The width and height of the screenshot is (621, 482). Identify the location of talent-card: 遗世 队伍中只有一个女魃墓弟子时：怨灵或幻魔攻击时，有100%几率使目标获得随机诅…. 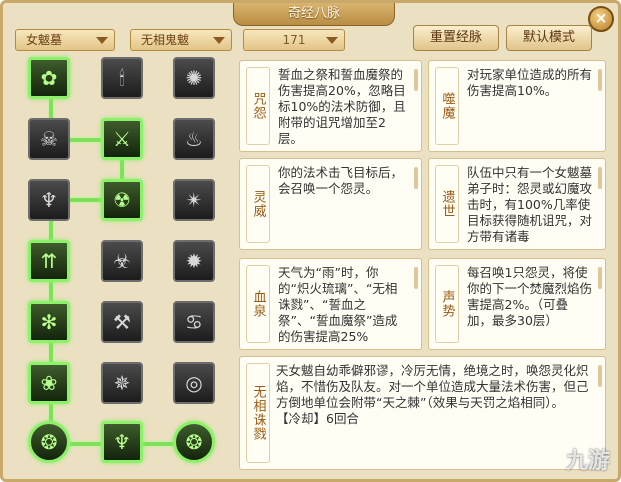
(517, 204).